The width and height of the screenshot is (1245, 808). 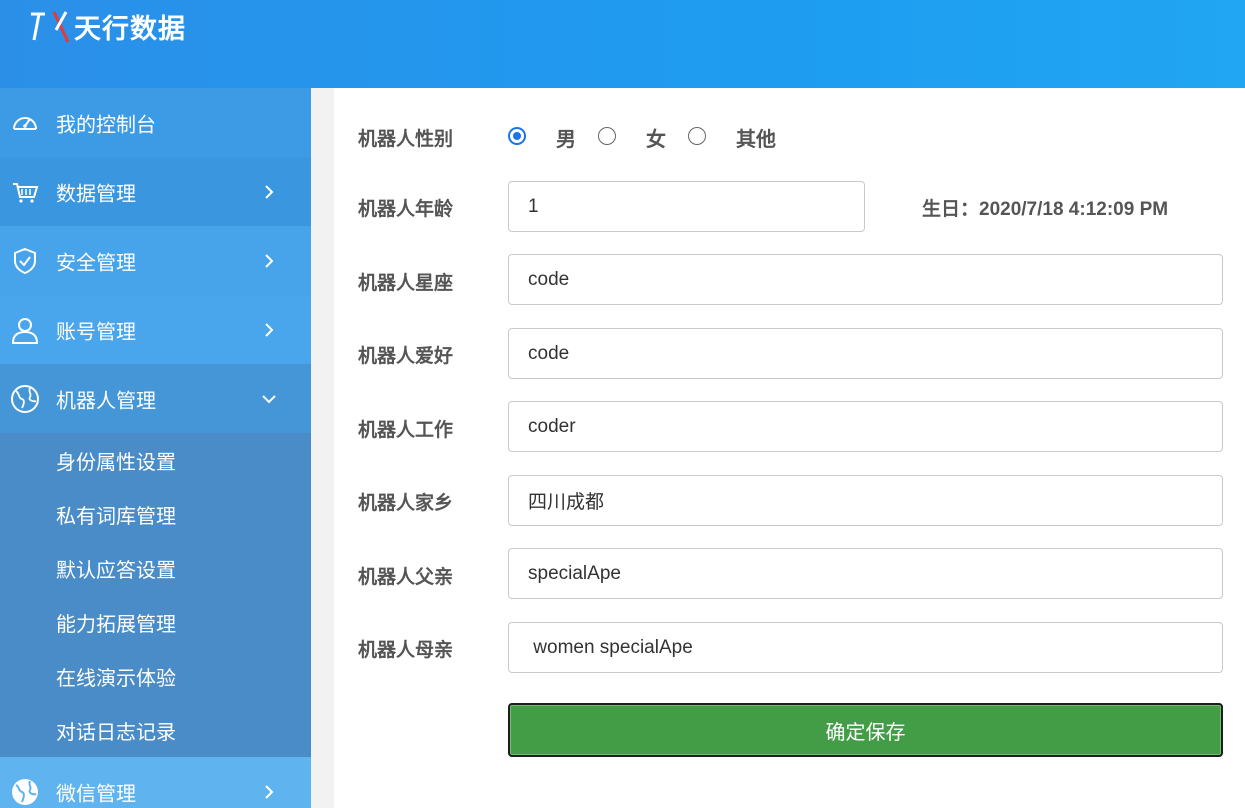 I want to click on gender-radio-female, so click(x=607, y=136).